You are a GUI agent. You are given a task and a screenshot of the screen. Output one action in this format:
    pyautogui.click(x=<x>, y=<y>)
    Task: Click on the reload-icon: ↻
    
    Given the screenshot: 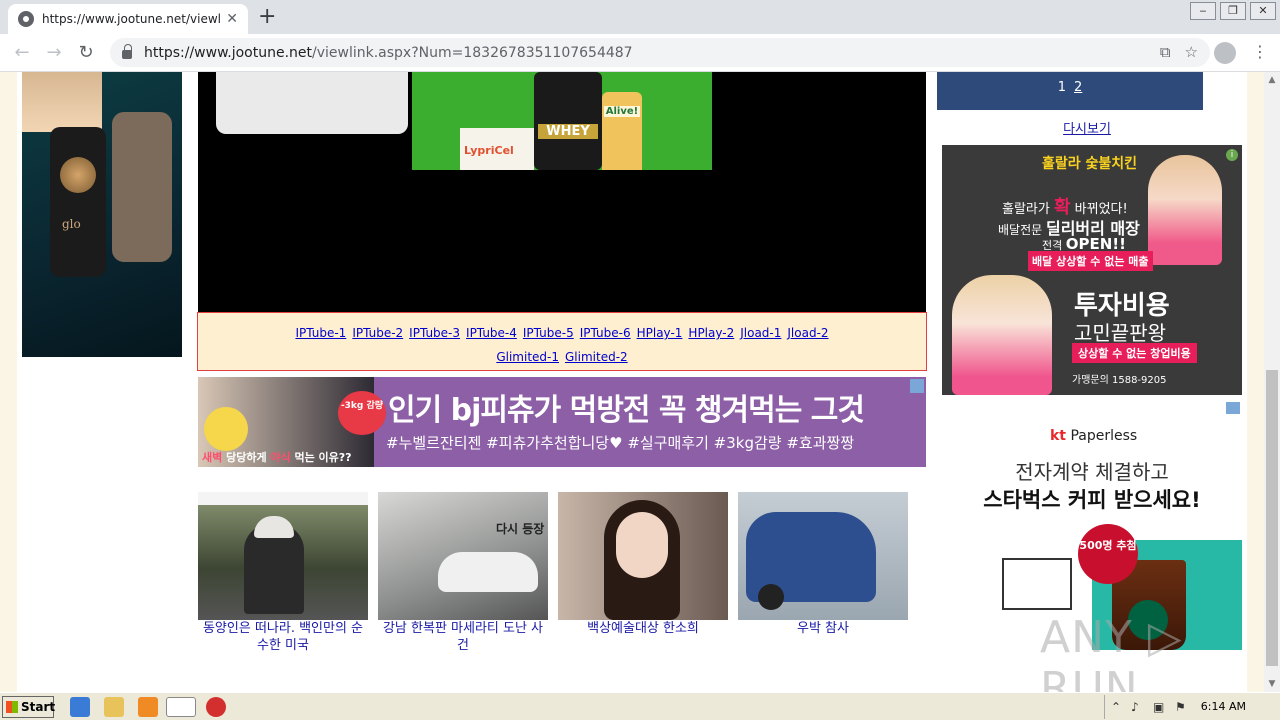 What is the action you would take?
    pyautogui.click(x=86, y=52)
    